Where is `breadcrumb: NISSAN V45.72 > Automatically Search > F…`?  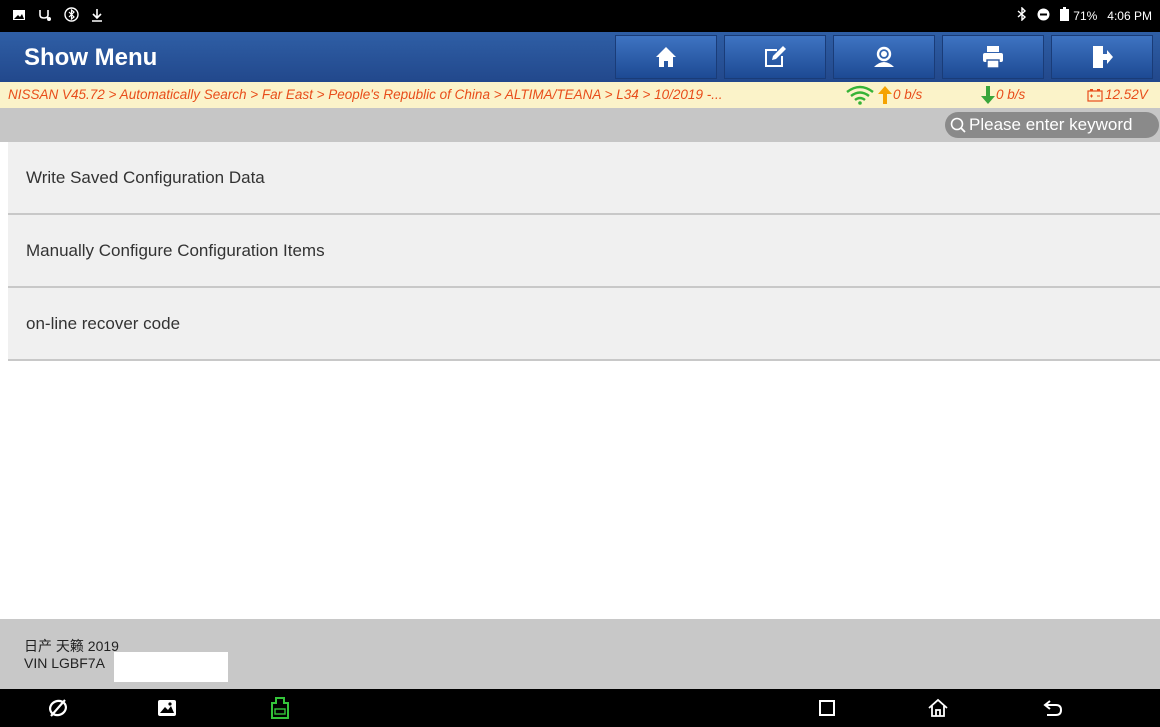 breadcrumb: NISSAN V45.72 > Automatically Search > F… is located at coordinates (580, 95).